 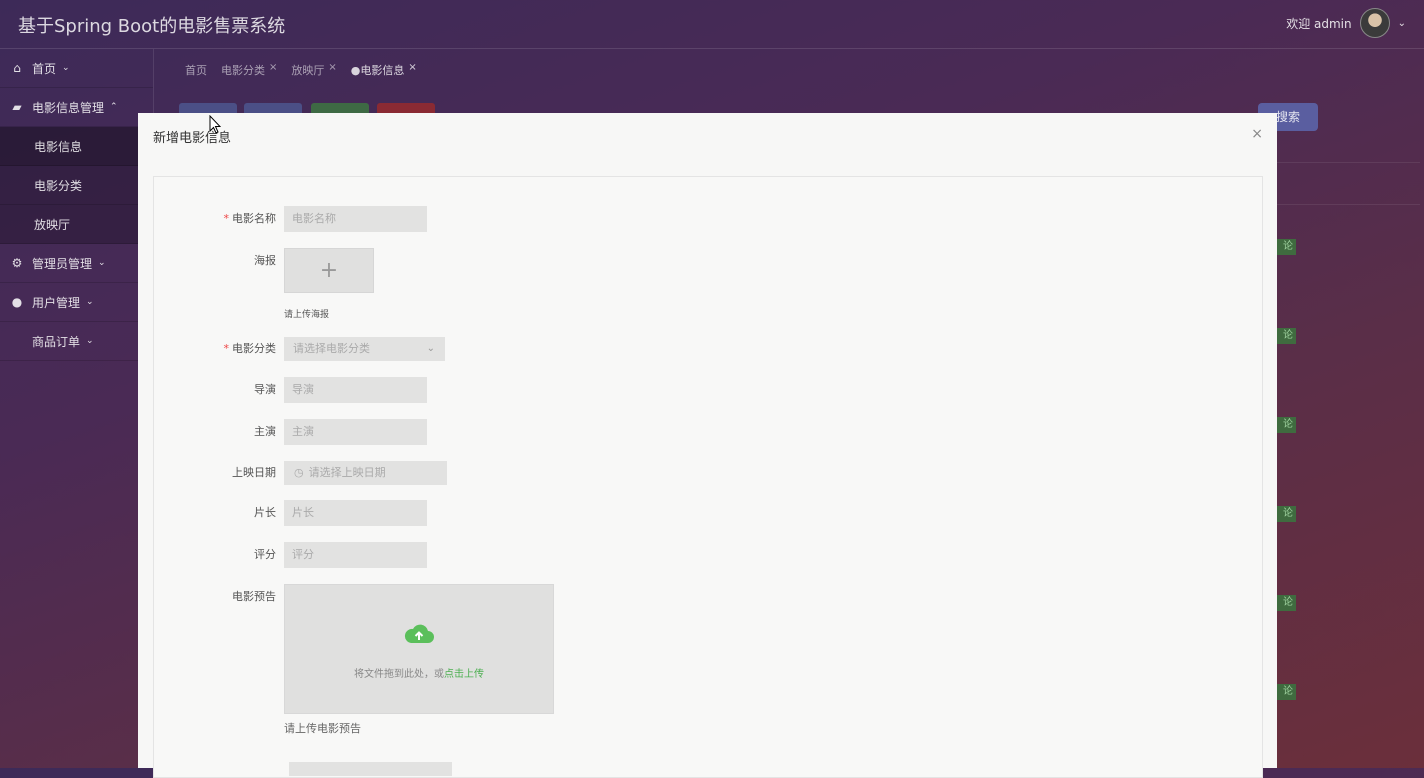 I want to click on sidebar-item-users: ● 用户管理 ⌄, so click(x=76, y=302).